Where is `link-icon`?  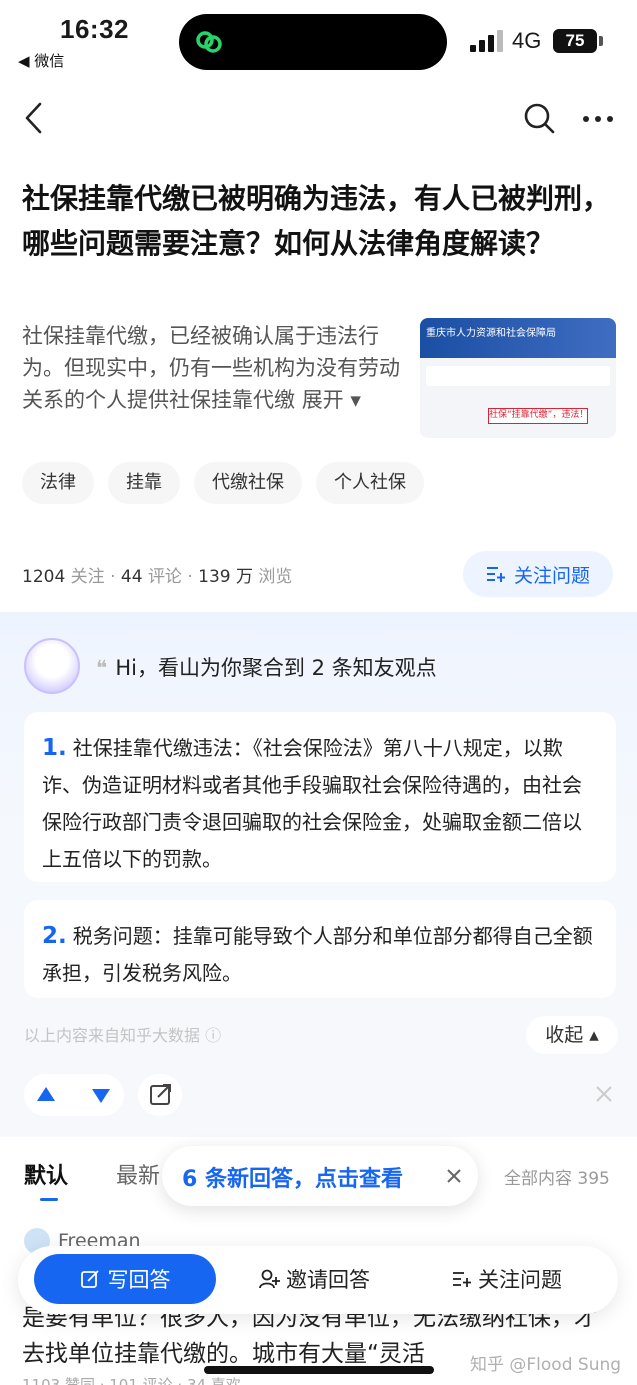 link-icon is located at coordinates (209, 42).